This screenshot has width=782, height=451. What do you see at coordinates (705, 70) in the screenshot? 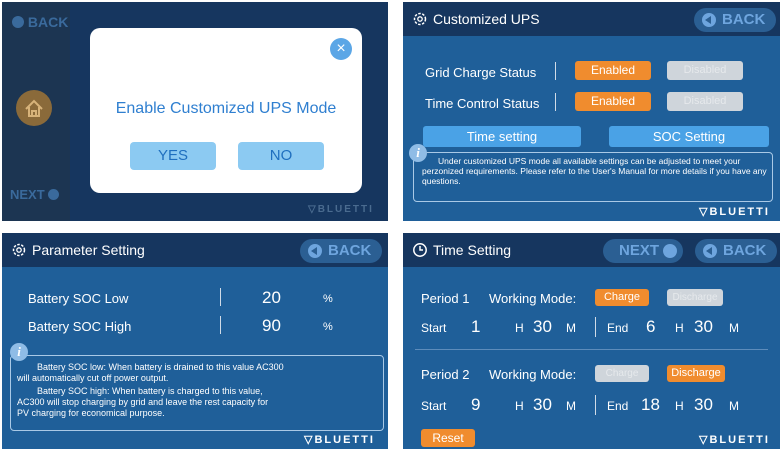
I see `grid-charge-disabled-button: Disabled` at bounding box center [705, 70].